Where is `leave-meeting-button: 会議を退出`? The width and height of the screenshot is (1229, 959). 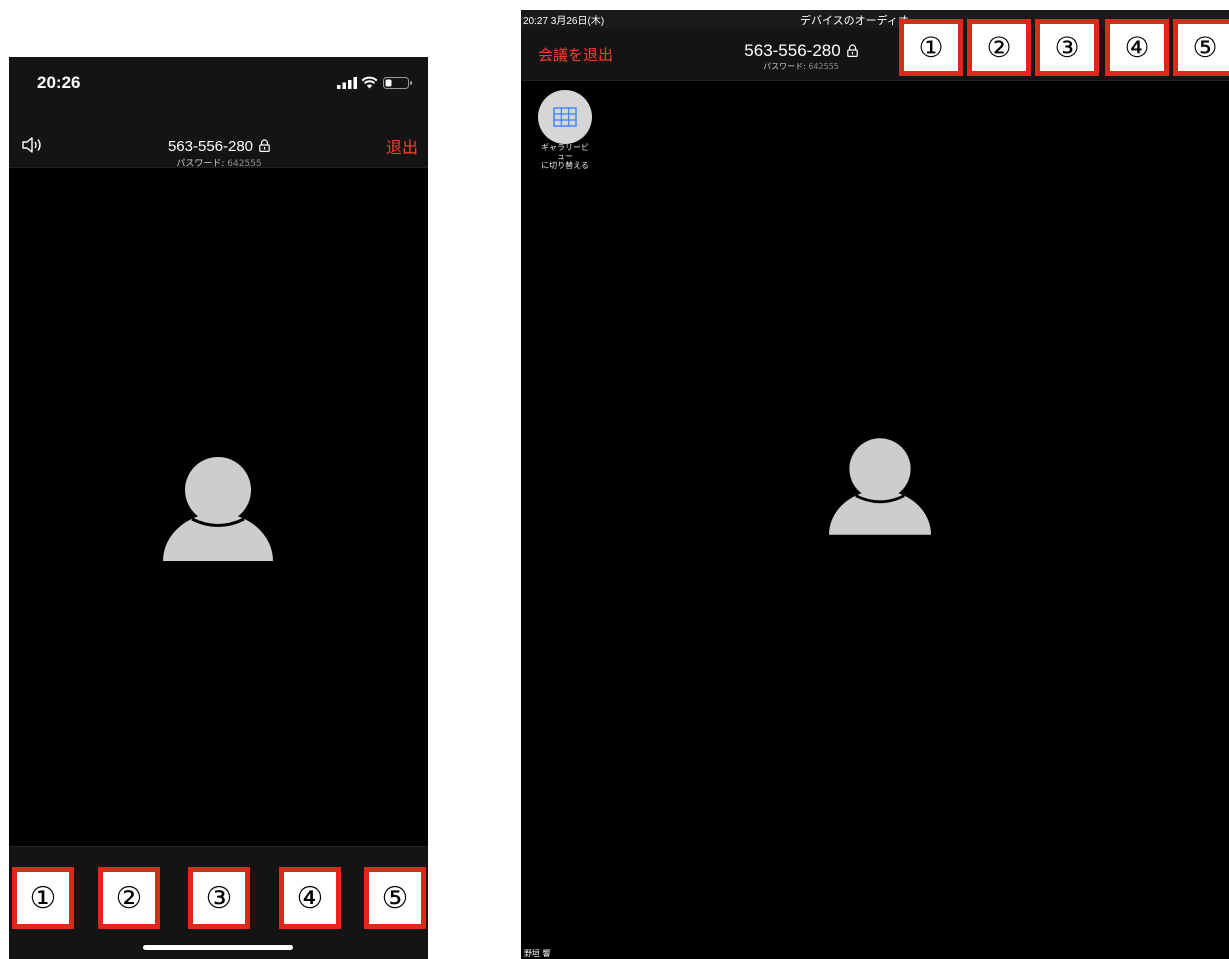
leave-meeting-button: 会議を退出 is located at coordinates (575, 54).